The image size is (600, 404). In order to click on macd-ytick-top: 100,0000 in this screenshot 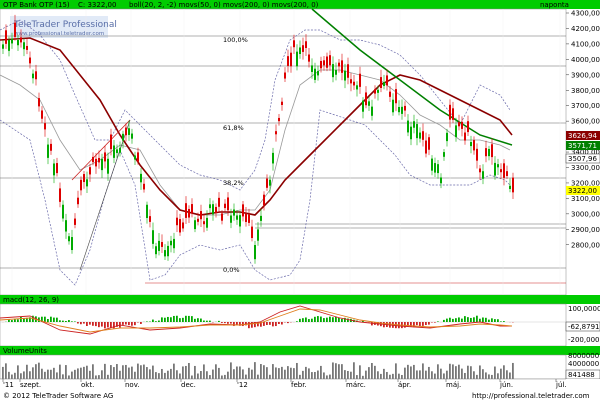, I will do `click(584, 309)`.